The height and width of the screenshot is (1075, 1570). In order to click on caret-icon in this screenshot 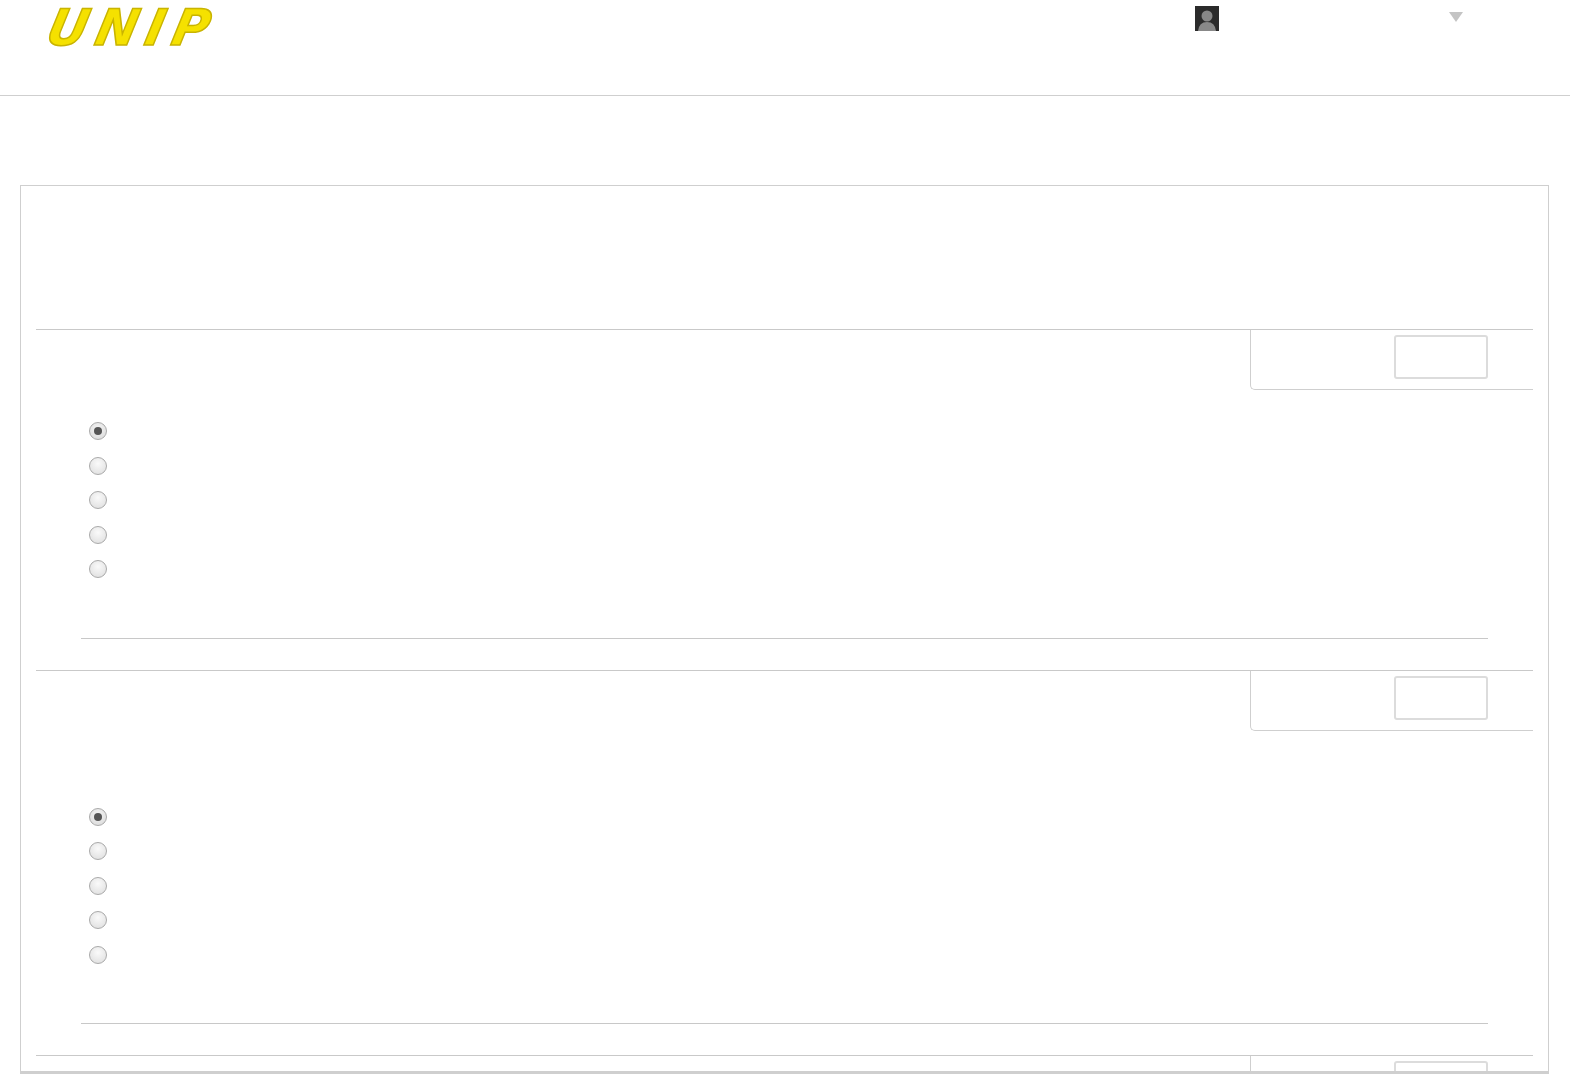, I will do `click(1456, 17)`.